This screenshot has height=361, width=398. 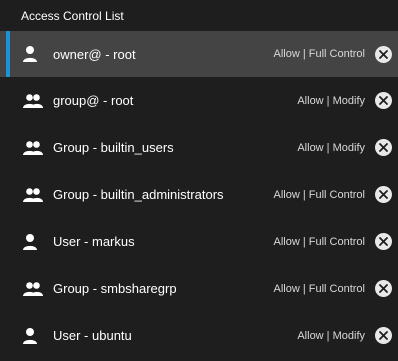 I want to click on acl-entry-user-markus: User - markus Allow | Full Control, so click(x=199, y=241).